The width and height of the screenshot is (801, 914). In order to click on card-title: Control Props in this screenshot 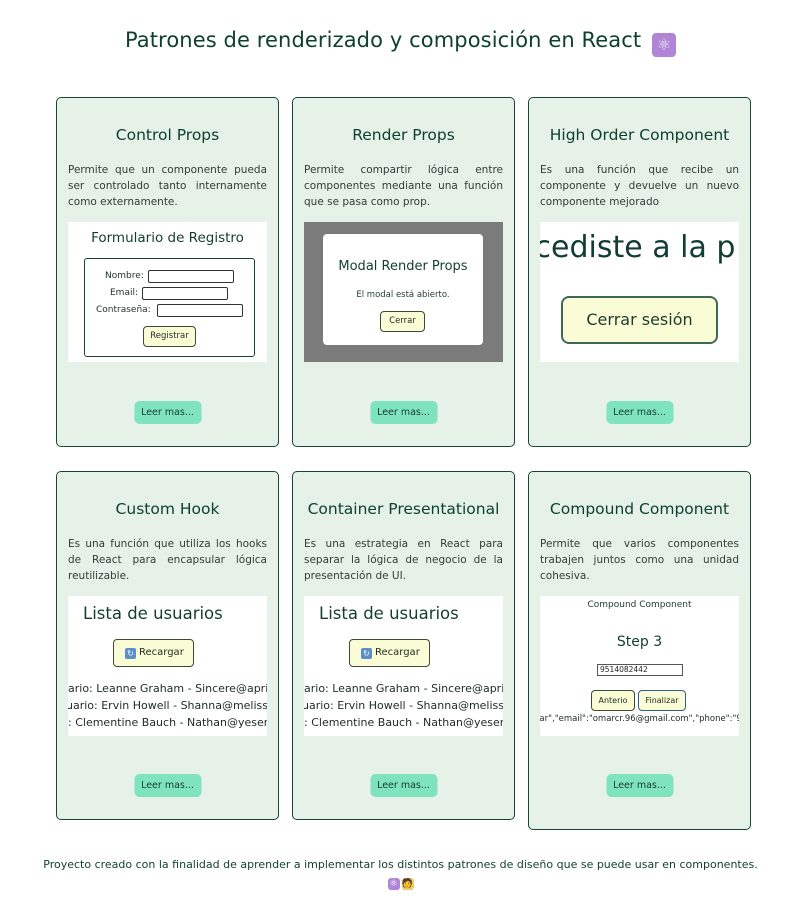, I will do `click(167, 135)`.